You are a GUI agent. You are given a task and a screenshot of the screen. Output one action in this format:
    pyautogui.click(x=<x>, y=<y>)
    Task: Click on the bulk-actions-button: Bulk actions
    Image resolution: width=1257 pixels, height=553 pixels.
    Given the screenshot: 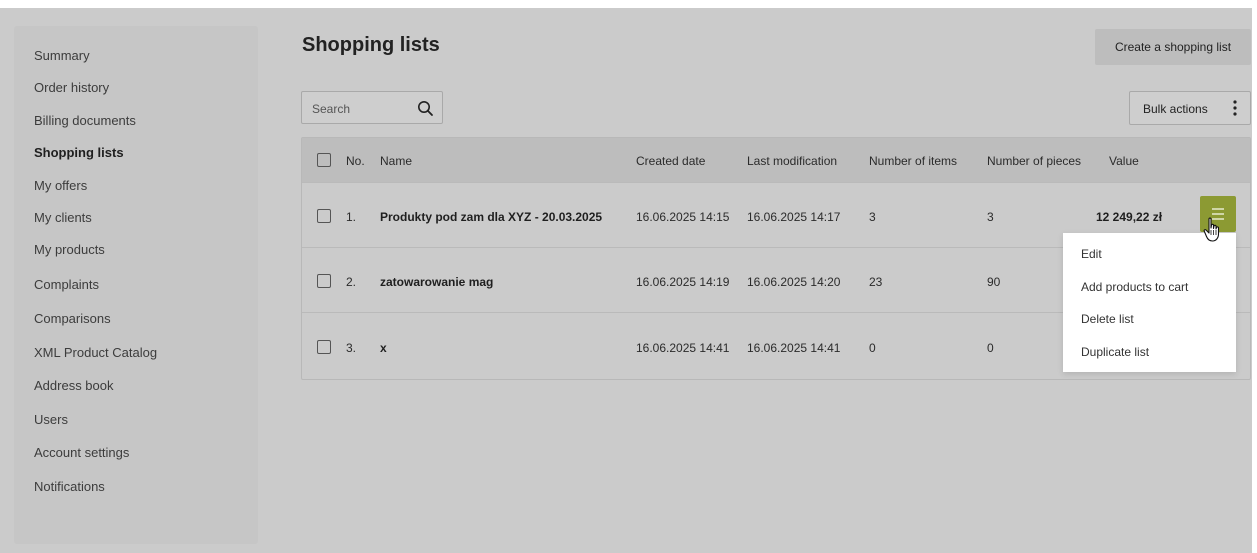 What is the action you would take?
    pyautogui.click(x=1190, y=108)
    